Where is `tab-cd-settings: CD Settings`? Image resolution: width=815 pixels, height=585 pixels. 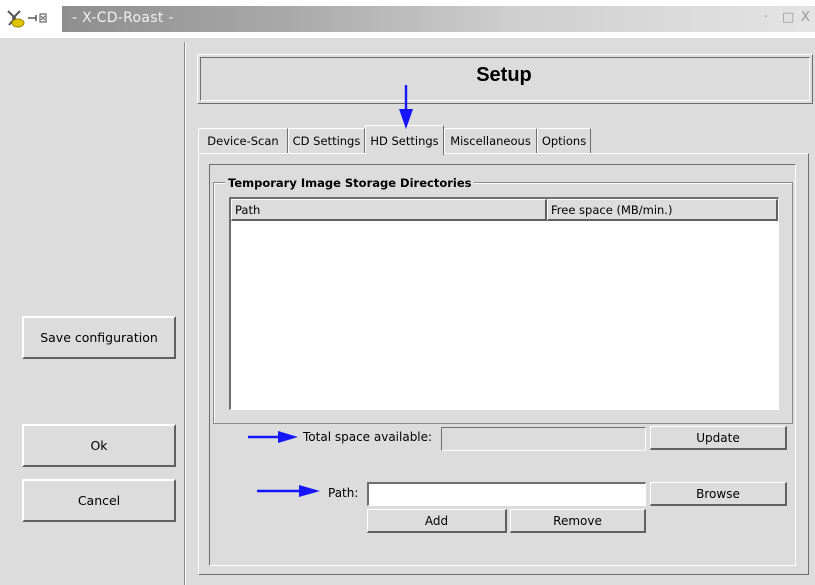 tab-cd-settings: CD Settings is located at coordinates (326, 140).